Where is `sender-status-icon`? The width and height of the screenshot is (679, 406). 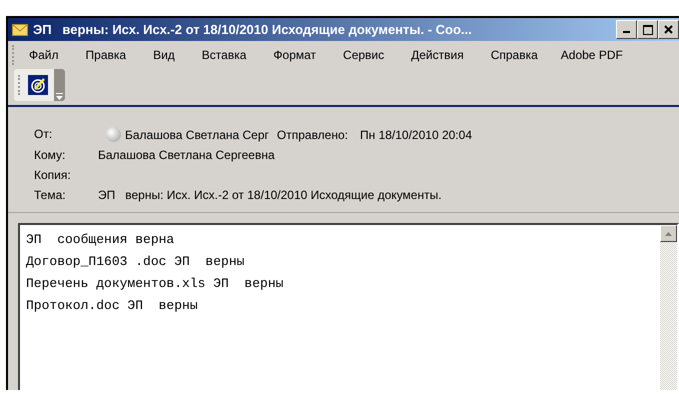 sender-status-icon is located at coordinates (113, 134).